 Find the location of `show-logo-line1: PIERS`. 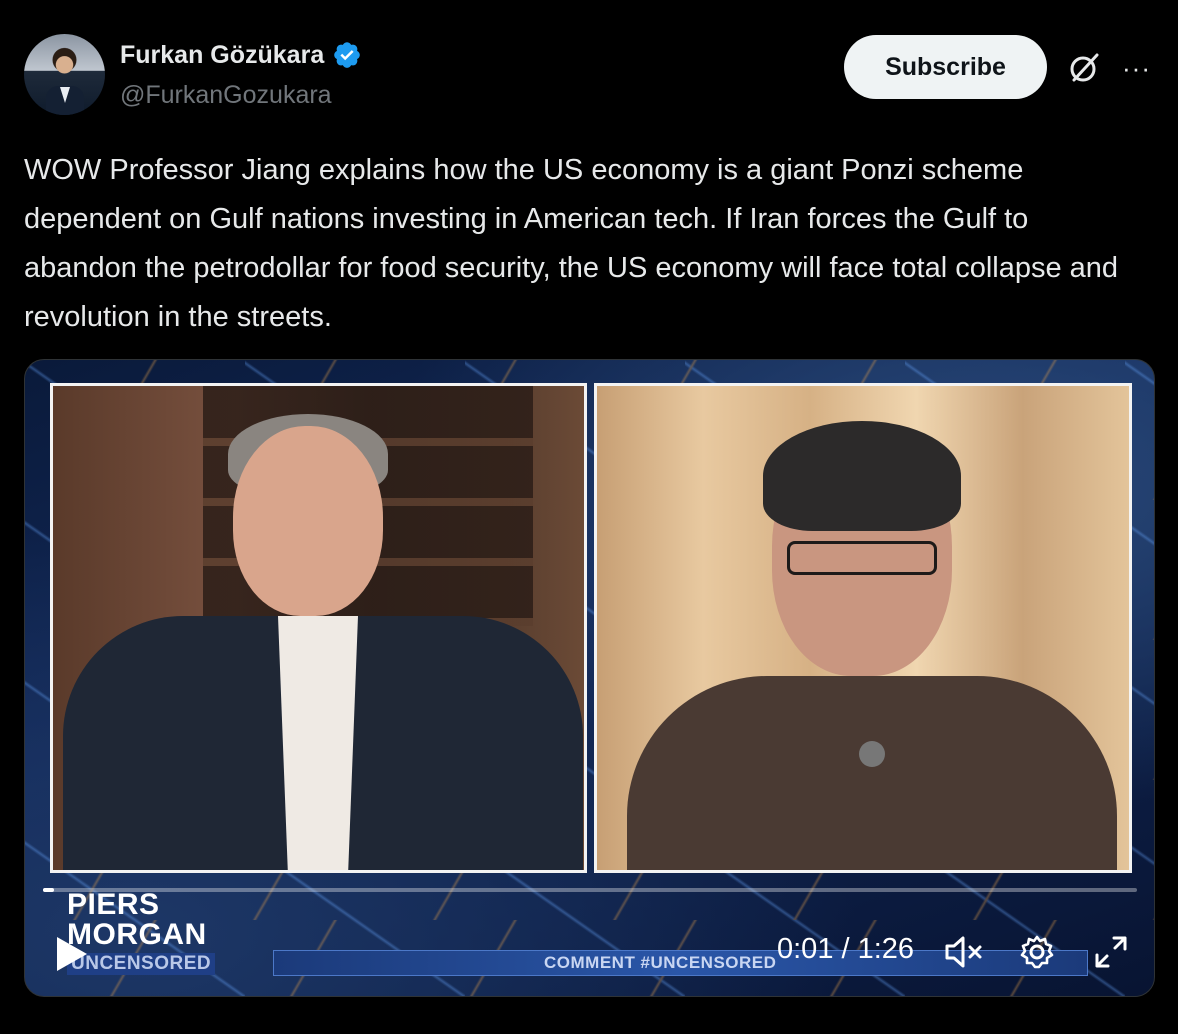

show-logo-line1: PIERS is located at coordinates (113, 904).